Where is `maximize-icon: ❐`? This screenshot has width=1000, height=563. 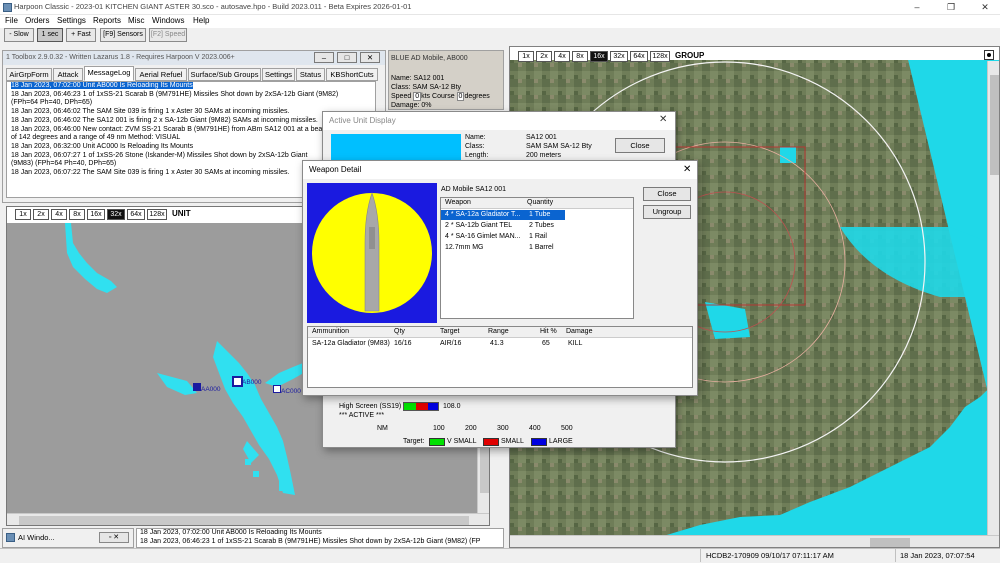
maximize-icon: ❐ is located at coordinates (951, 7).